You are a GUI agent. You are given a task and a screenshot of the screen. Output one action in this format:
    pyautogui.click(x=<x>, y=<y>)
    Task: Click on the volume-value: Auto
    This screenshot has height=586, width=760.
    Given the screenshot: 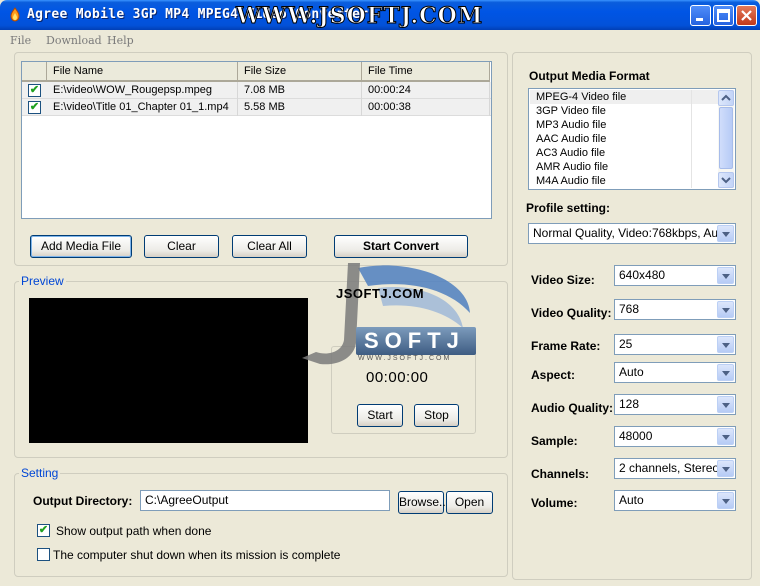 What is the action you would take?
    pyautogui.click(x=631, y=500)
    